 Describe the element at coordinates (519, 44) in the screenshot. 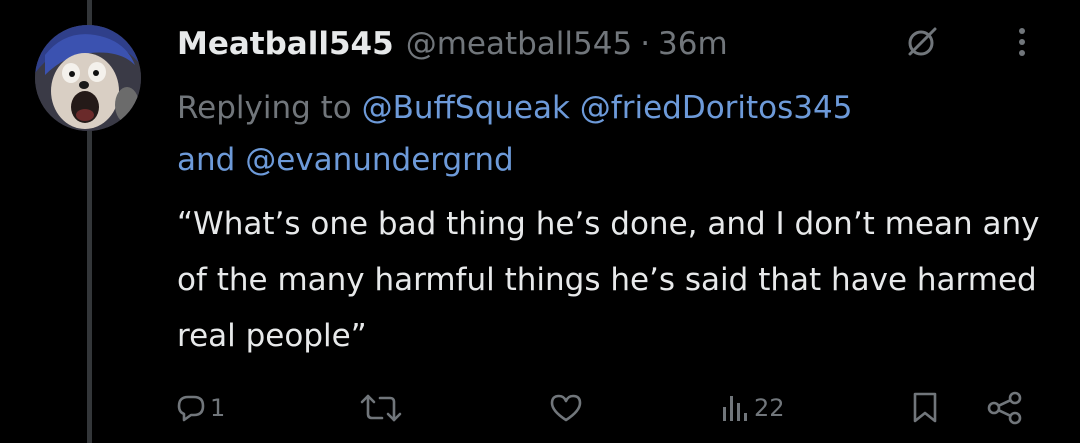

I see `author-handle: @meatball545` at that location.